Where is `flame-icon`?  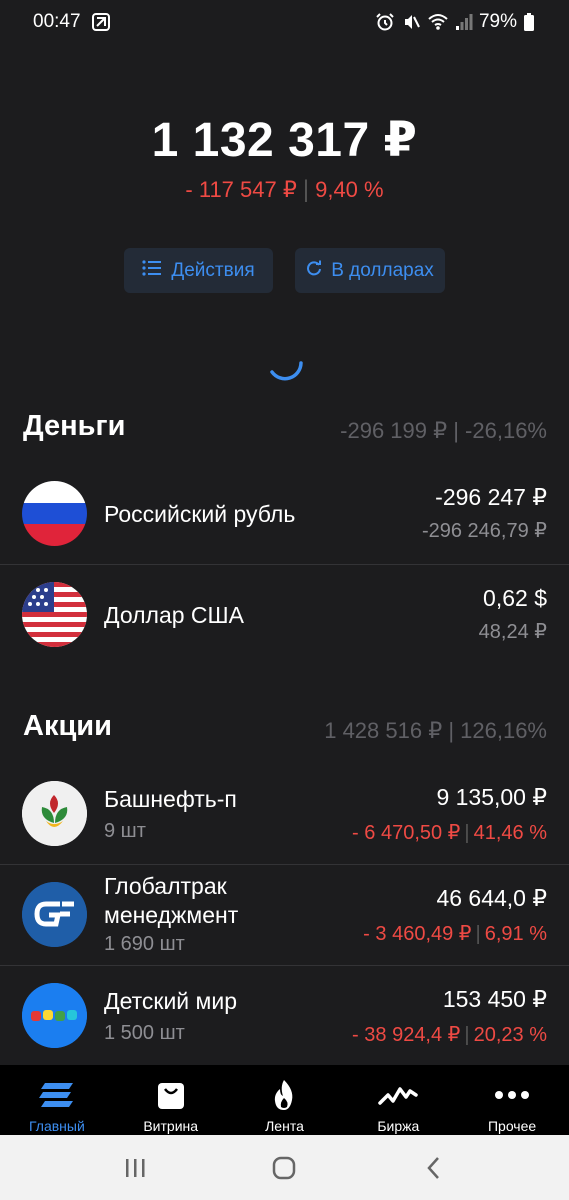 flame-icon is located at coordinates (284, 1095).